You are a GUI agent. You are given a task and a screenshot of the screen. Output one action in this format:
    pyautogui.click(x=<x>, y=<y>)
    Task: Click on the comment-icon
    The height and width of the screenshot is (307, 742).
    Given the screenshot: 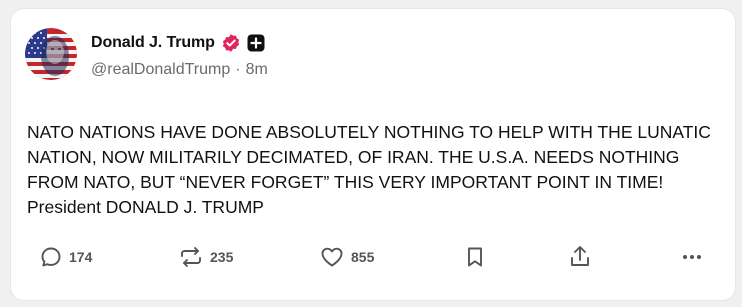 What is the action you would take?
    pyautogui.click(x=51, y=257)
    